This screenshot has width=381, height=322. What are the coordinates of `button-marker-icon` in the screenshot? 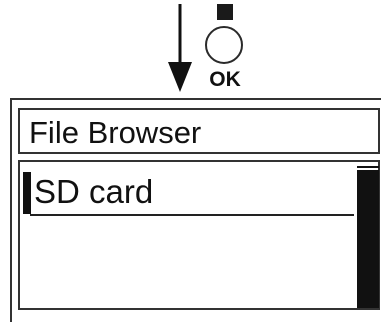 It's located at (225, 12).